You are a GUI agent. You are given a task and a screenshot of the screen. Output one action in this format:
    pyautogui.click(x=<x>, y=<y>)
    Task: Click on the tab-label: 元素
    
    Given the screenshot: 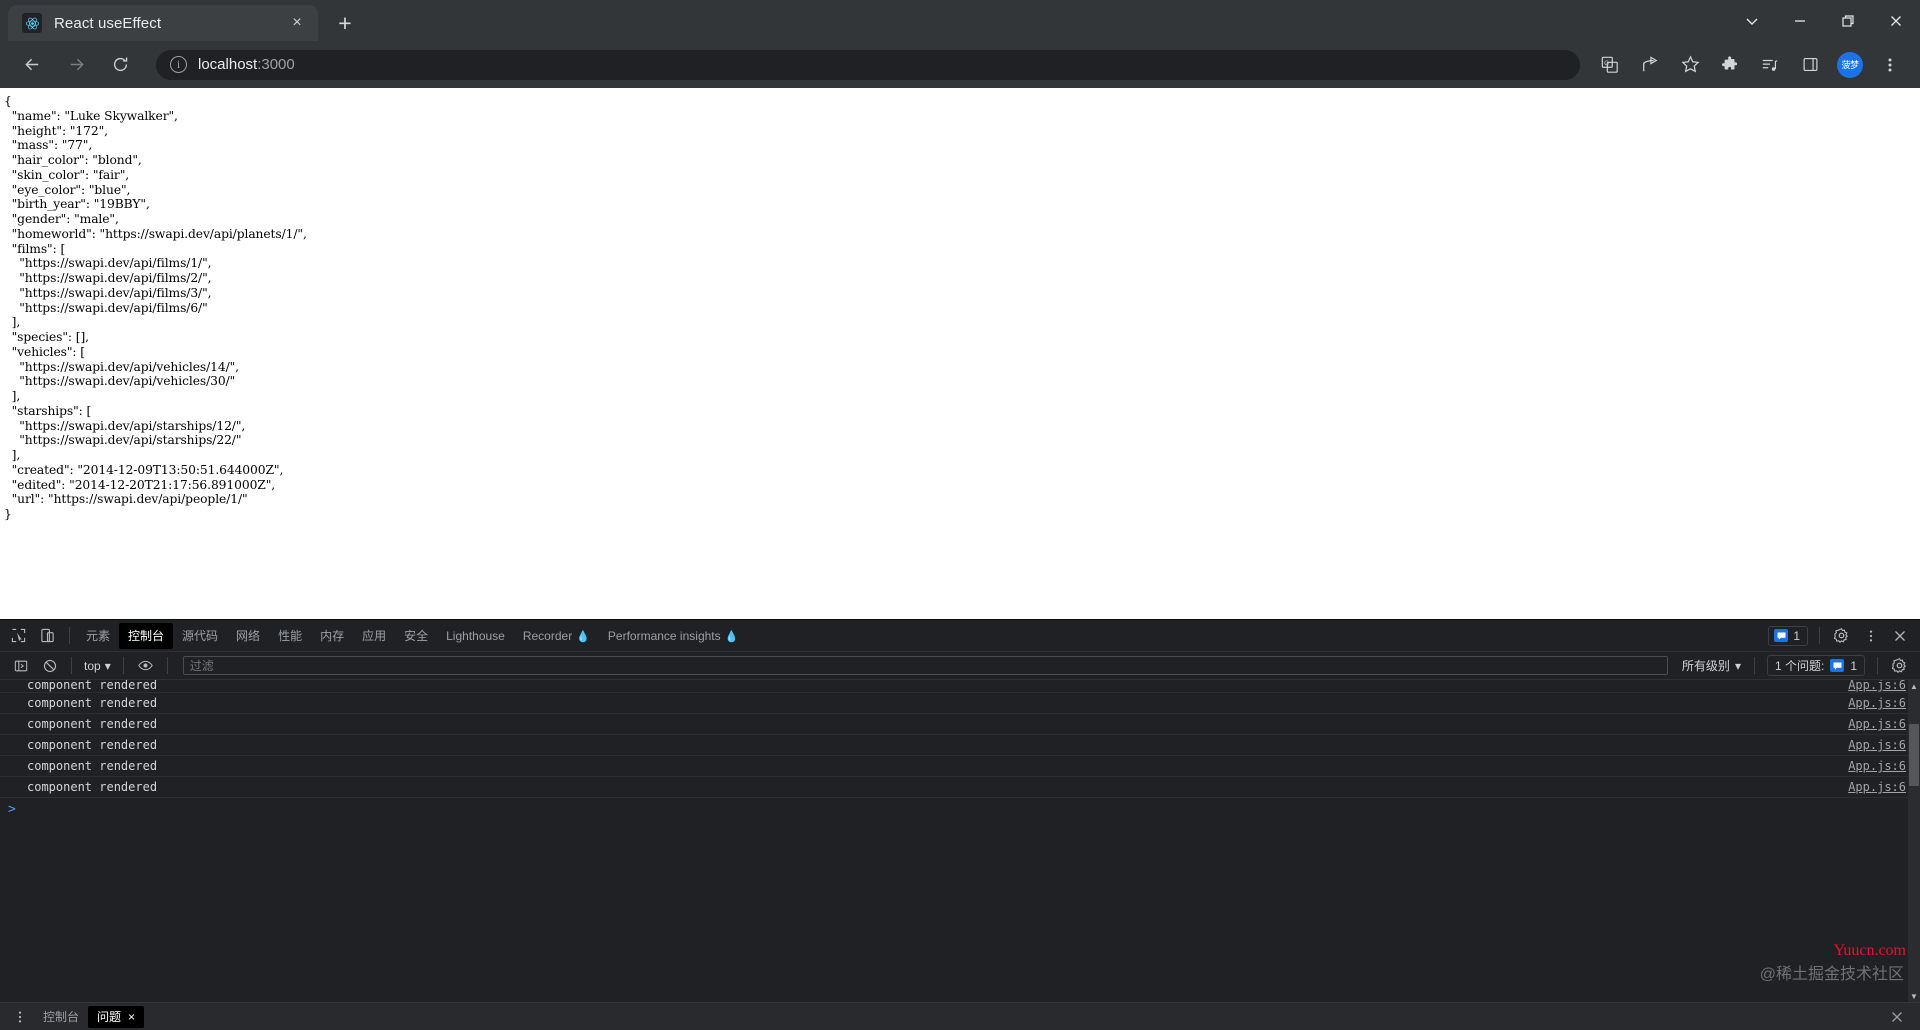 What is the action you would take?
    pyautogui.click(x=98, y=635)
    